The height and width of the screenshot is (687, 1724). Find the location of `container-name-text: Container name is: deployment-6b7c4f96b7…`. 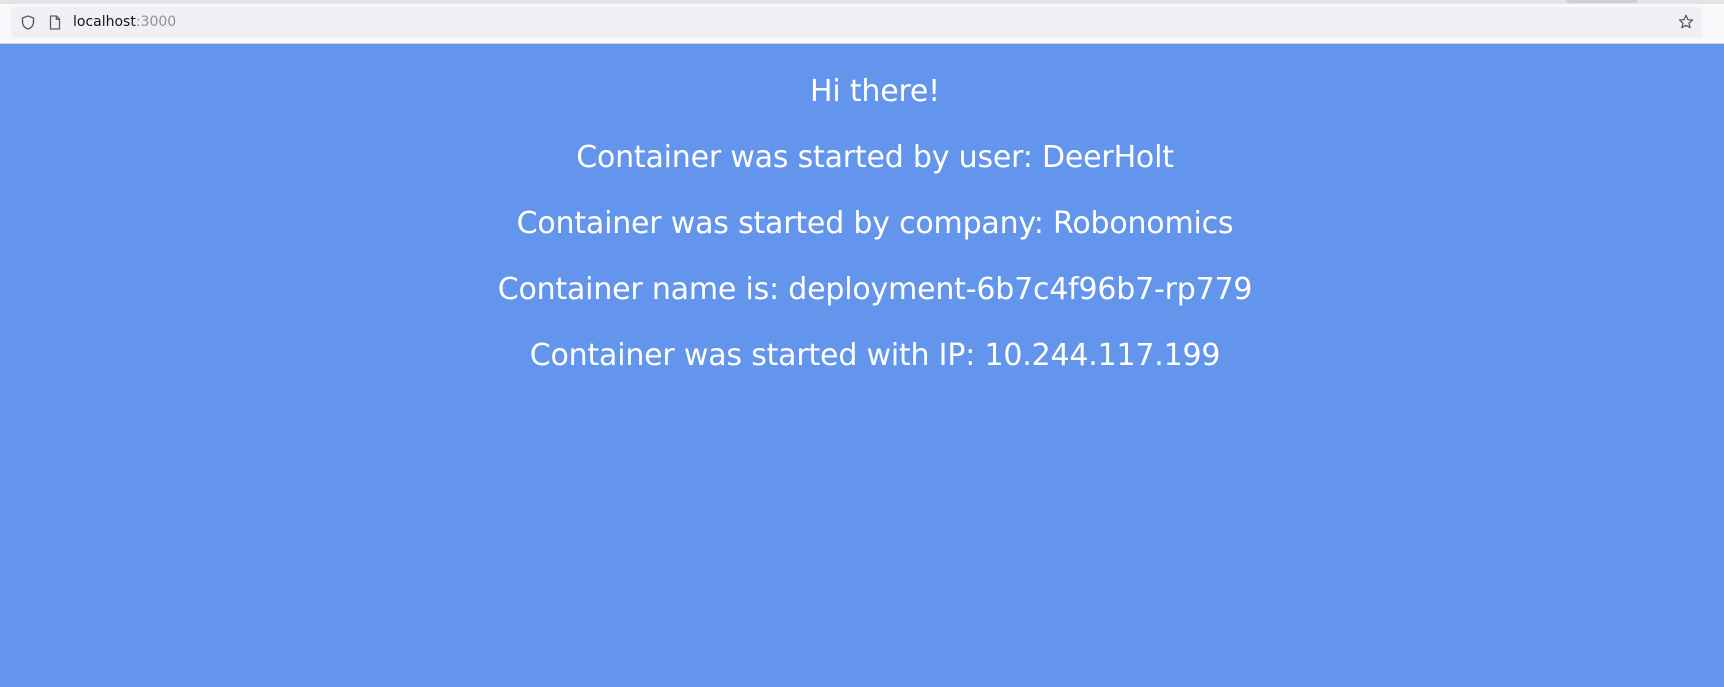

container-name-text: Container name is: deployment-6b7c4f96b7… is located at coordinates (875, 289).